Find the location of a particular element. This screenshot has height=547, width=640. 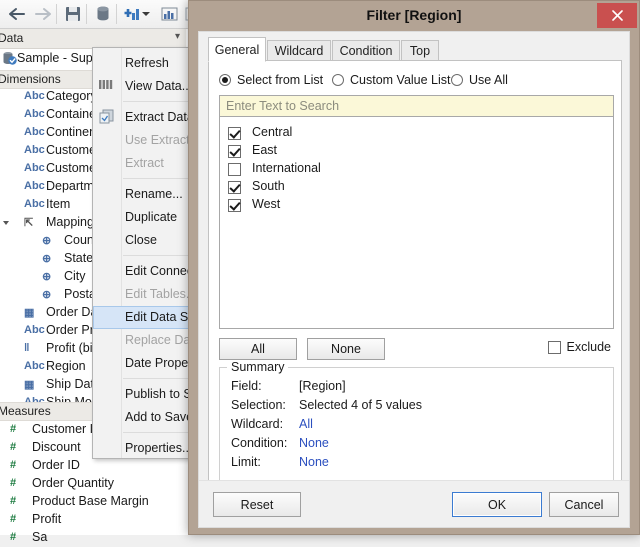

select-none-button: None is located at coordinates (346, 349).